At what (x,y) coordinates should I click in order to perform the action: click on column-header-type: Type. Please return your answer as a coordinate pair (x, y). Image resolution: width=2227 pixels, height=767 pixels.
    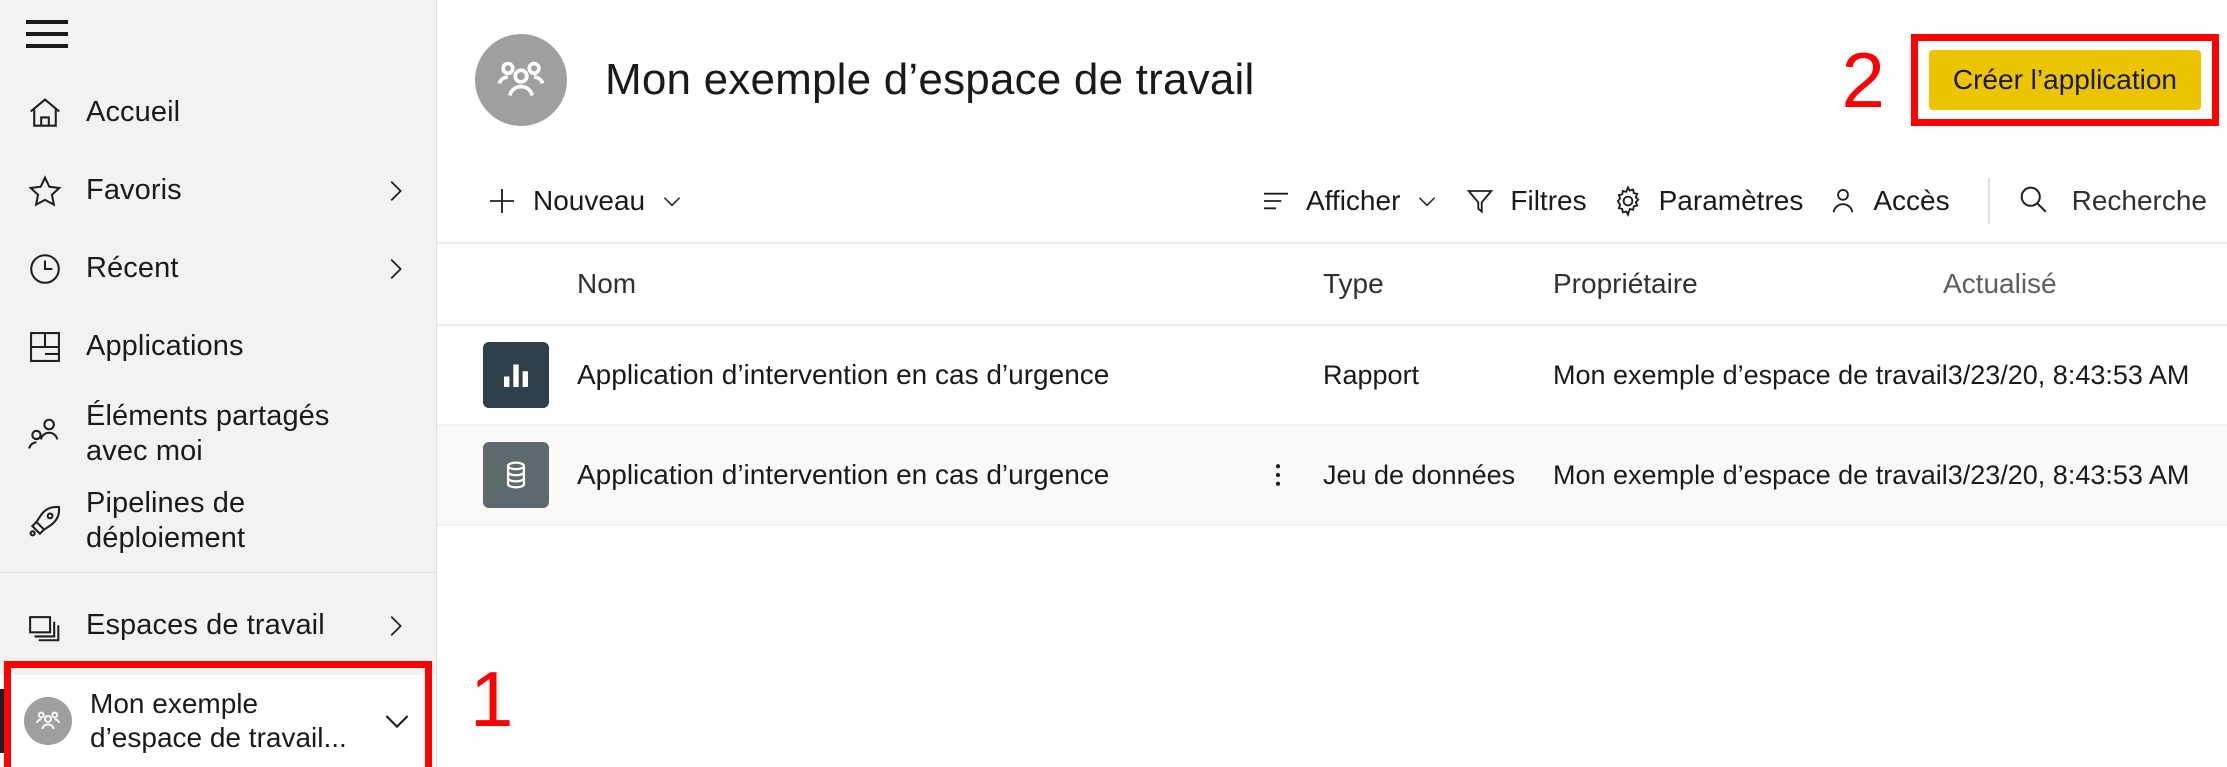
    Looking at the image, I should click on (1438, 284).